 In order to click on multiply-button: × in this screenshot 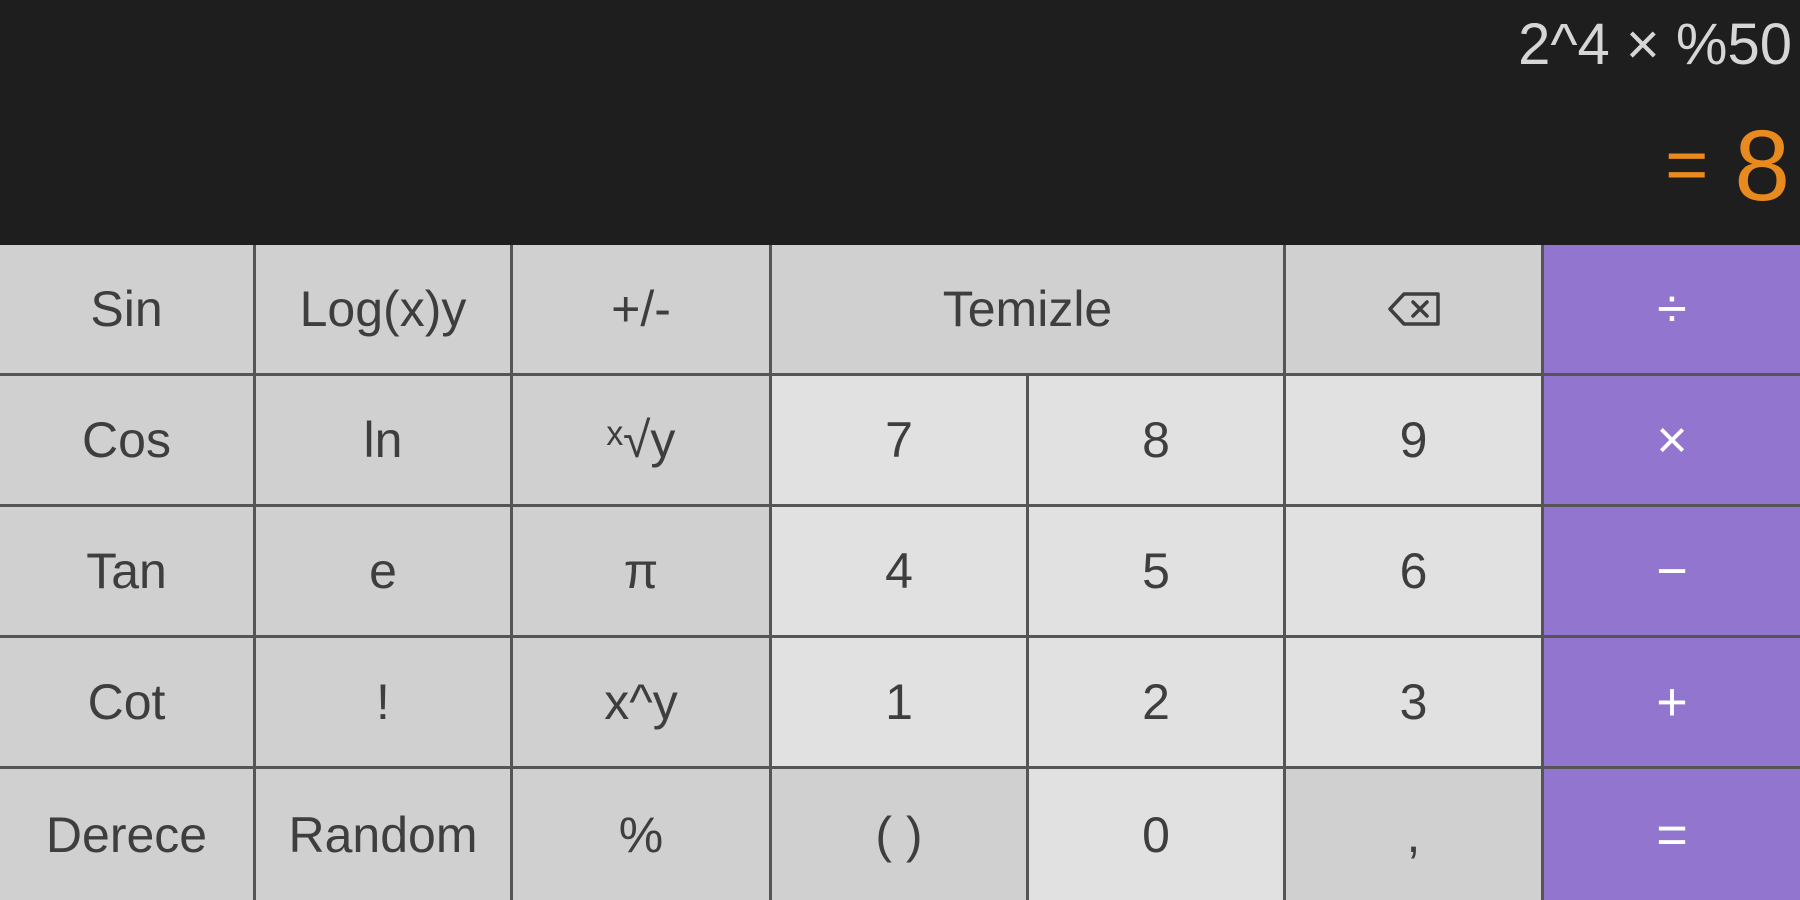, I will do `click(1672, 440)`.